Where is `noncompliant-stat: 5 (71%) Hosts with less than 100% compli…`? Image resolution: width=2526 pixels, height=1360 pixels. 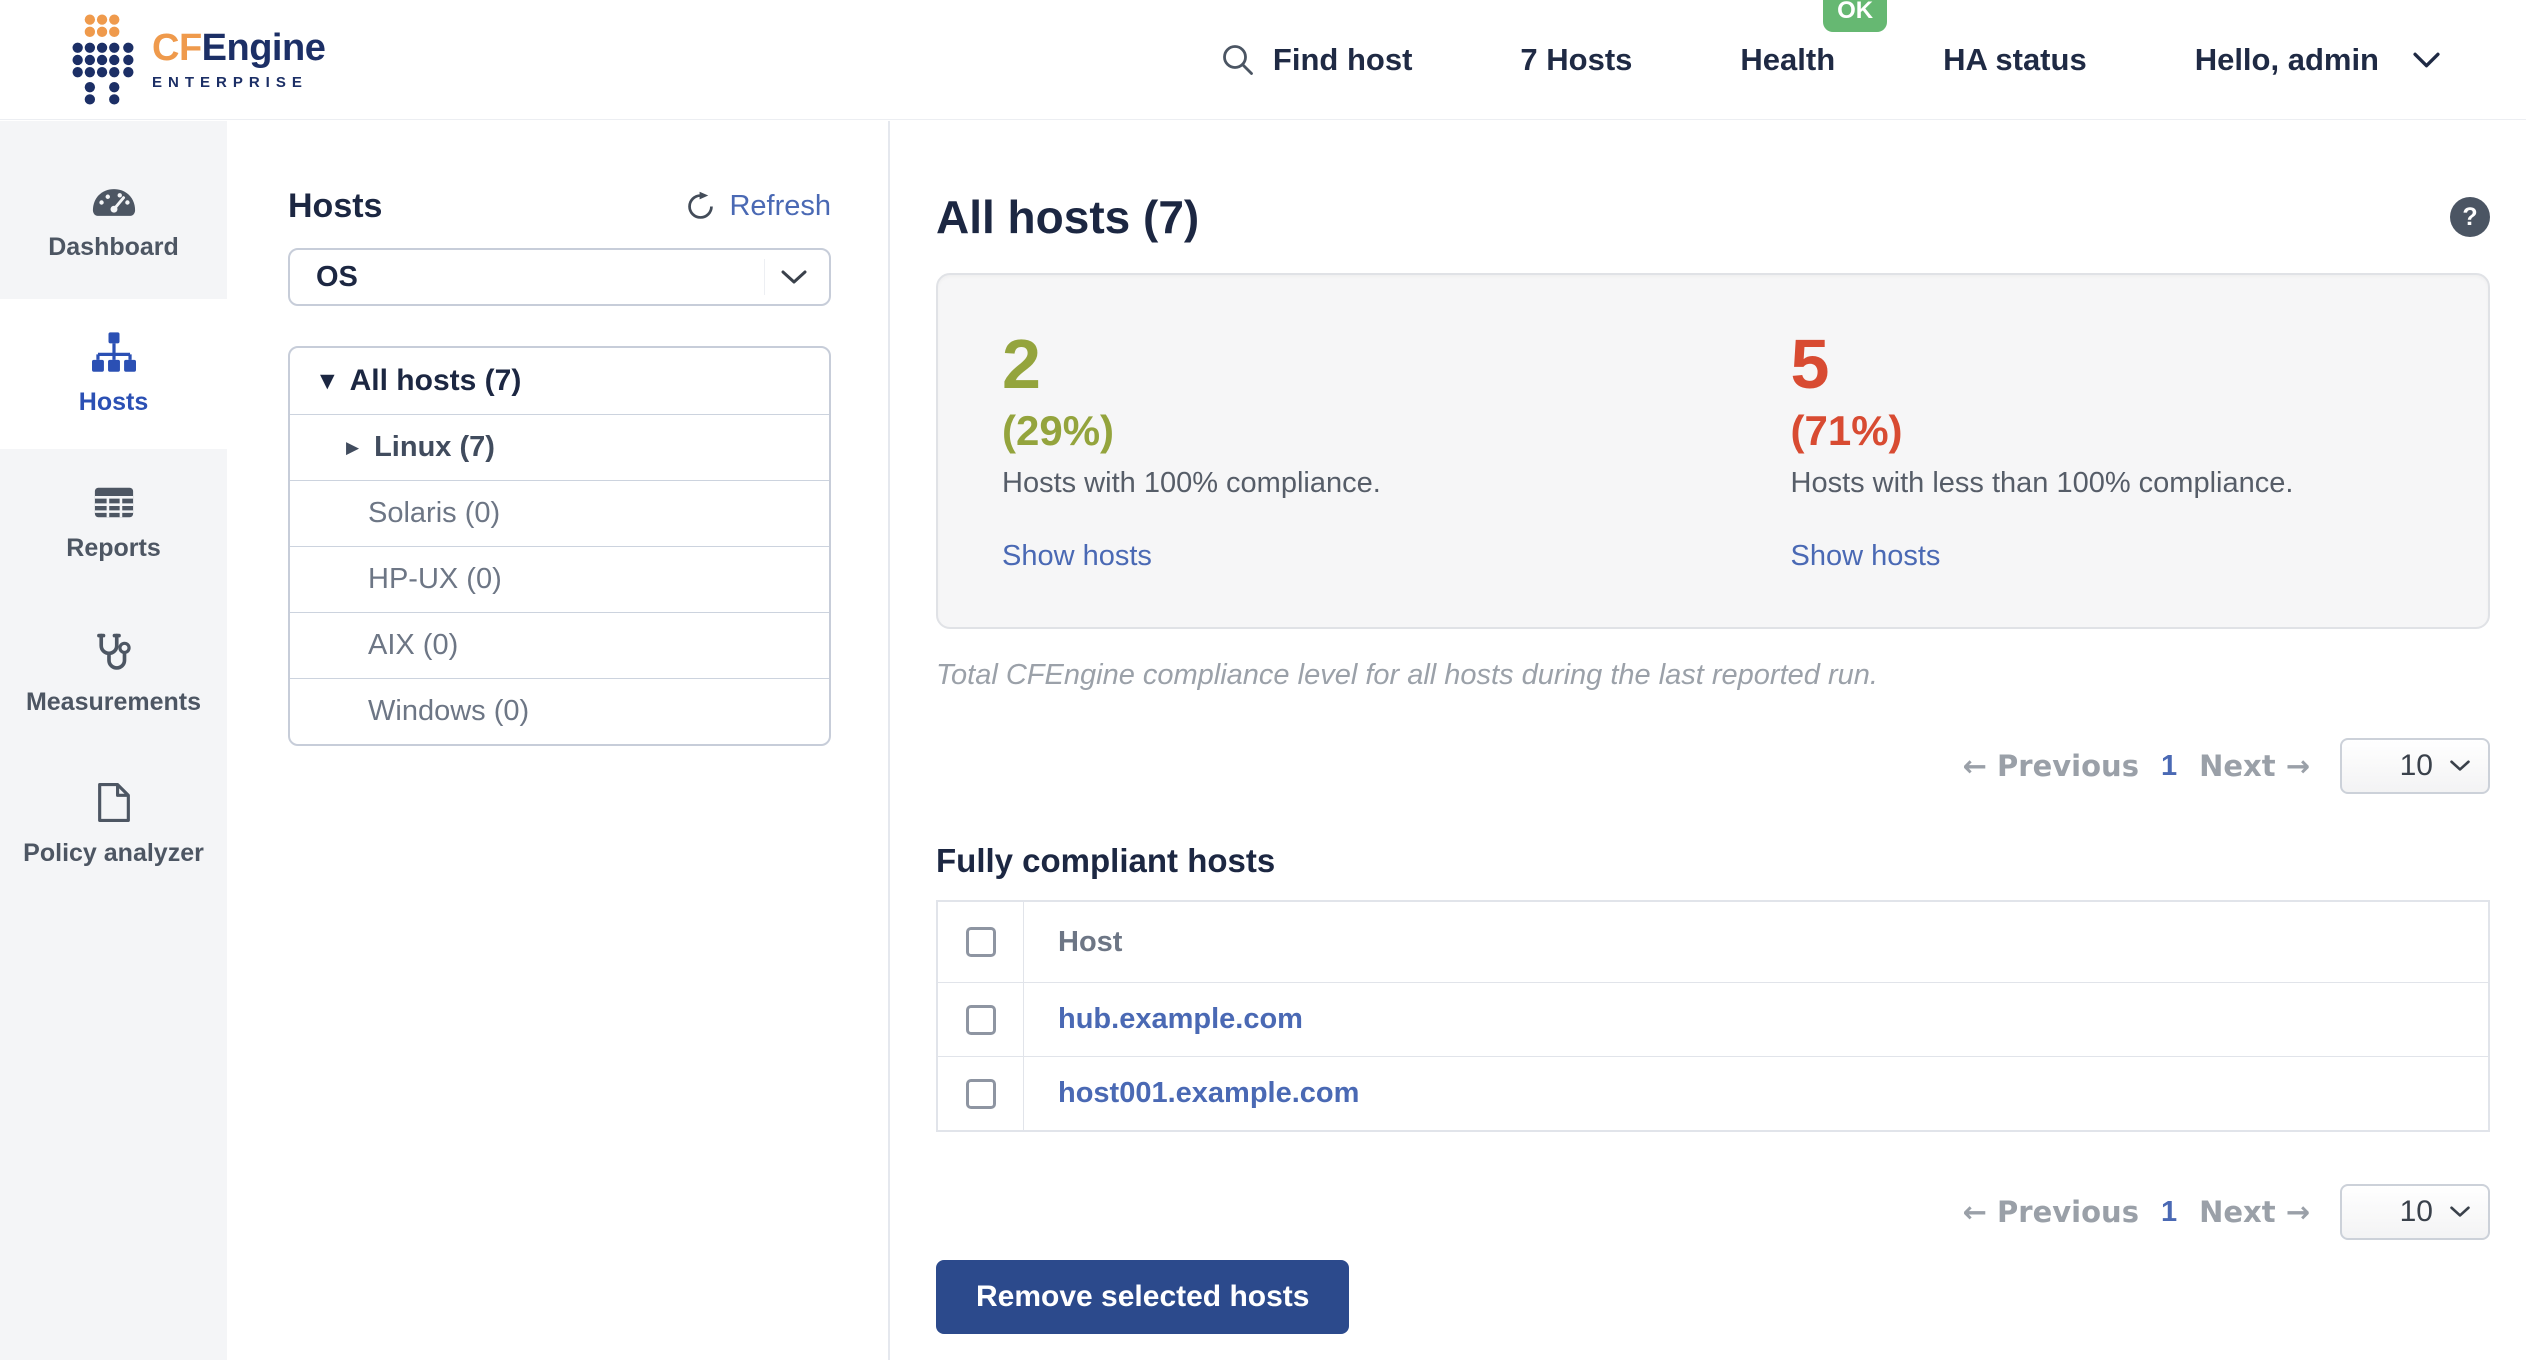
noncompliant-stat: 5 (71%) Hosts with less than 100% compli… is located at coordinates (2140, 478).